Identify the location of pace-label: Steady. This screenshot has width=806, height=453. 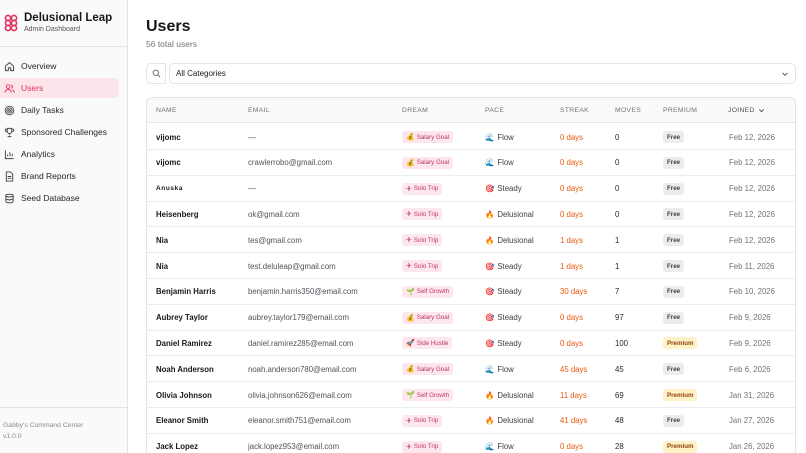
(509, 292).